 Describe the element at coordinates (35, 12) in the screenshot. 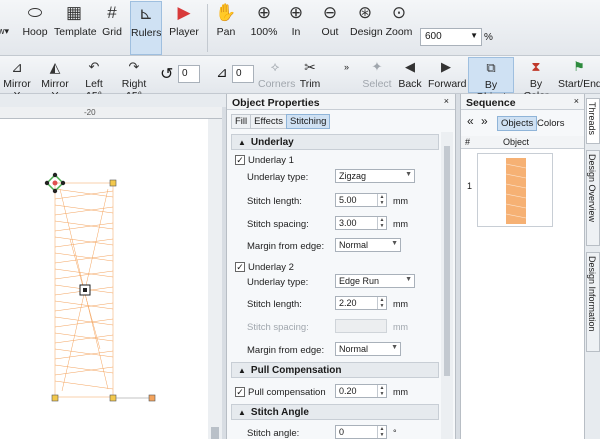

I see `hoop-icon: ⬭` at that location.